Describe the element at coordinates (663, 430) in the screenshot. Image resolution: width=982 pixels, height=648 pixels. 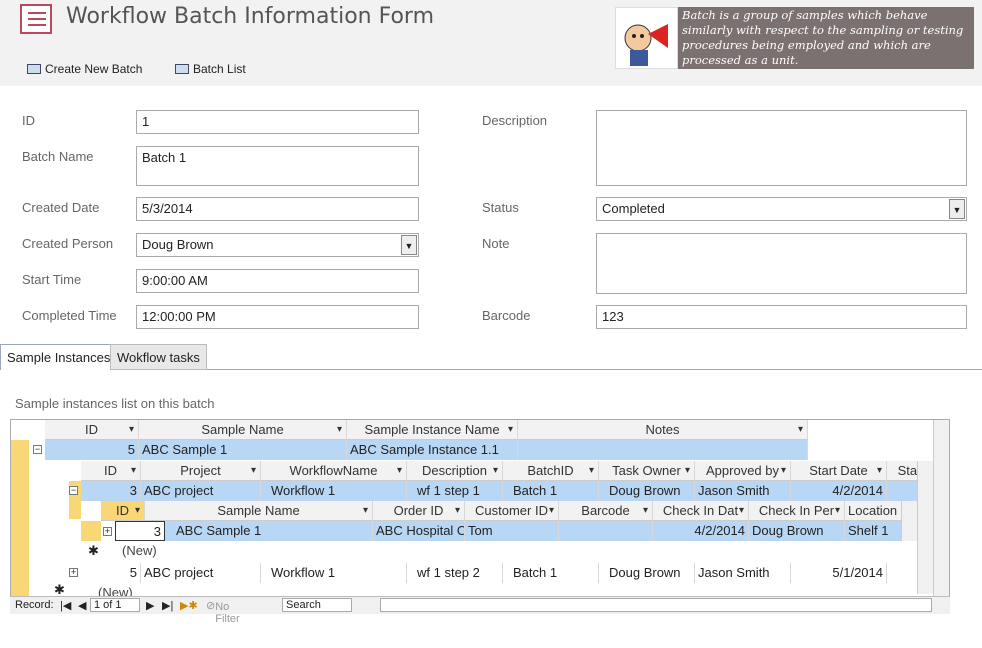
I see `col-notes: Notes` at that location.